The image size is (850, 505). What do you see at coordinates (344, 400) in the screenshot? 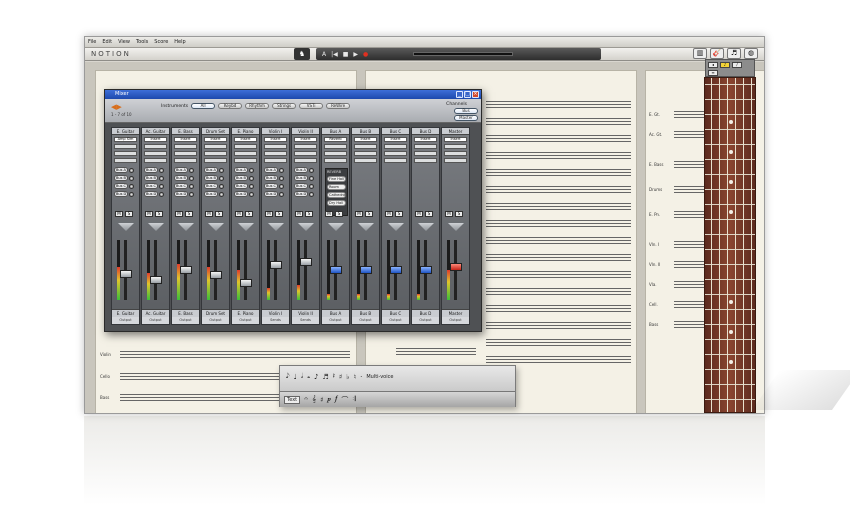
I see `palette-mark-tool: ⌒` at bounding box center [344, 400].